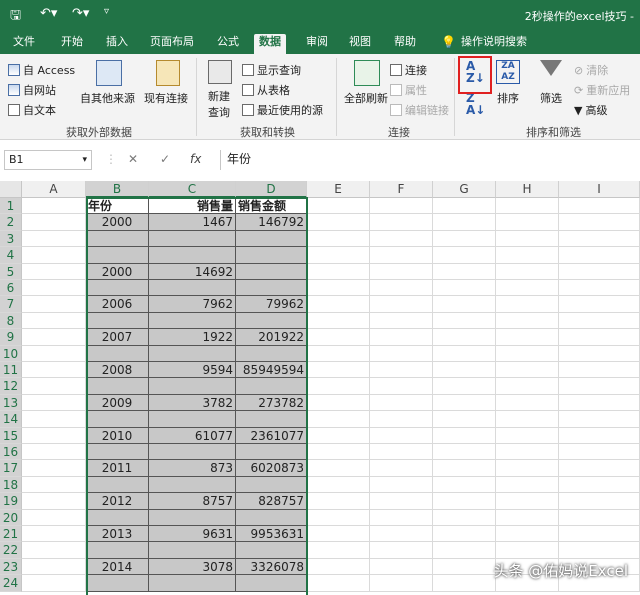 The width and height of the screenshot is (640, 595). Describe the element at coordinates (338, 583) in the screenshot. I see `cell-E24` at that location.